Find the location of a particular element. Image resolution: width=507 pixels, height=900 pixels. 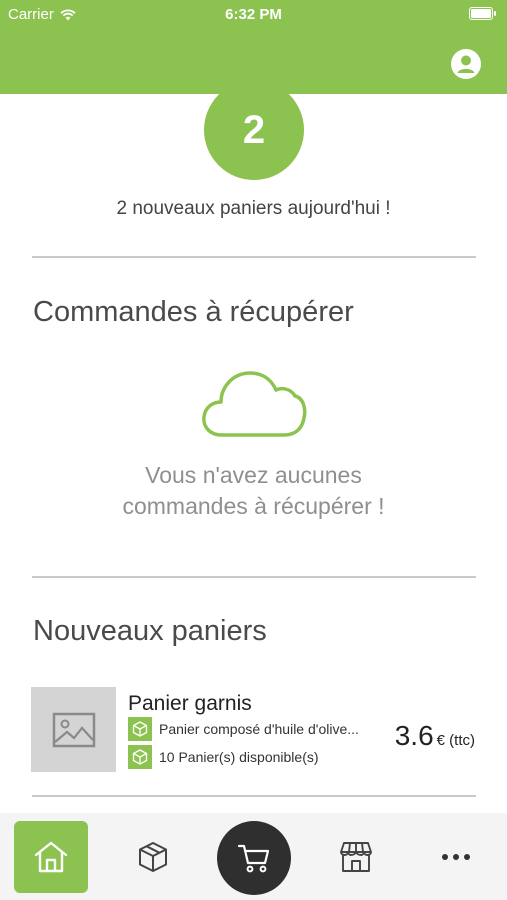

status-bar: Carrier 6:32 PM is located at coordinates (253, 14).